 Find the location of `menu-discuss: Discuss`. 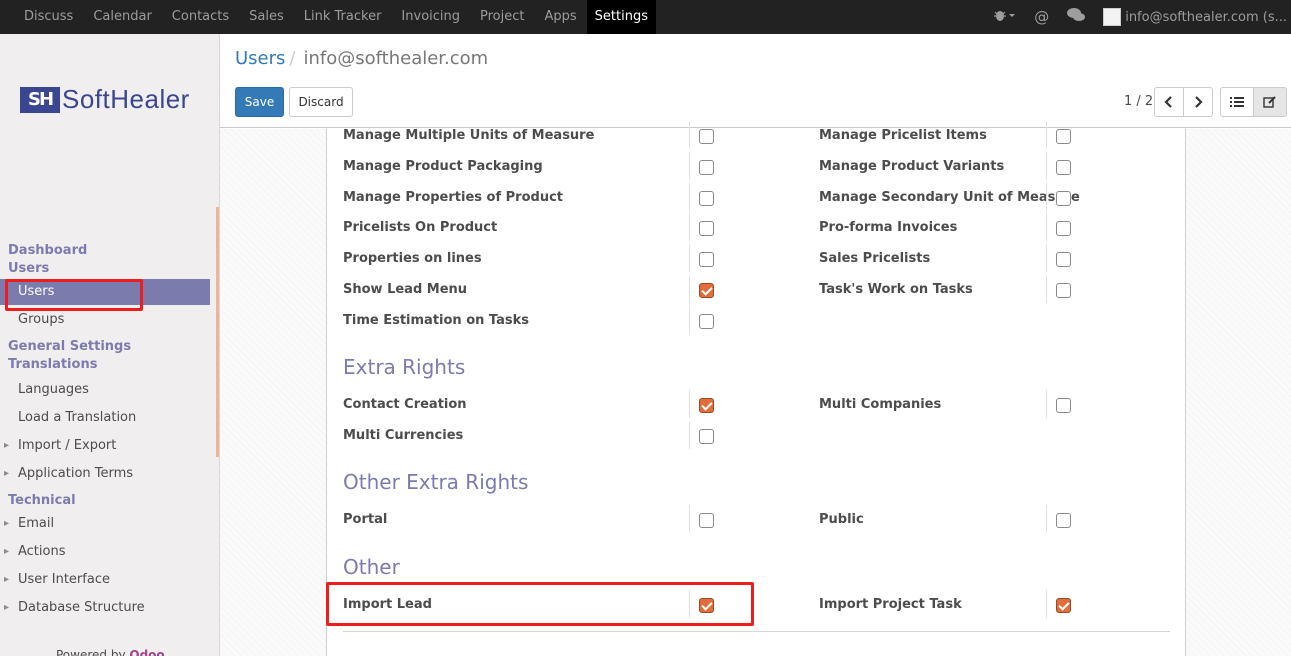

menu-discuss: Discuss is located at coordinates (48, 17).